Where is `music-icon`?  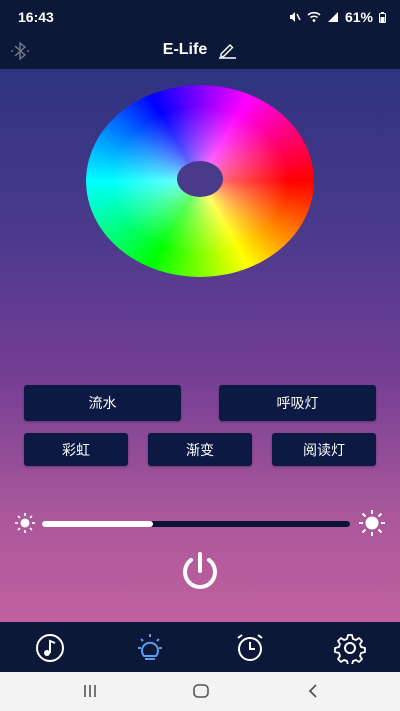
music-icon is located at coordinates (50, 648).